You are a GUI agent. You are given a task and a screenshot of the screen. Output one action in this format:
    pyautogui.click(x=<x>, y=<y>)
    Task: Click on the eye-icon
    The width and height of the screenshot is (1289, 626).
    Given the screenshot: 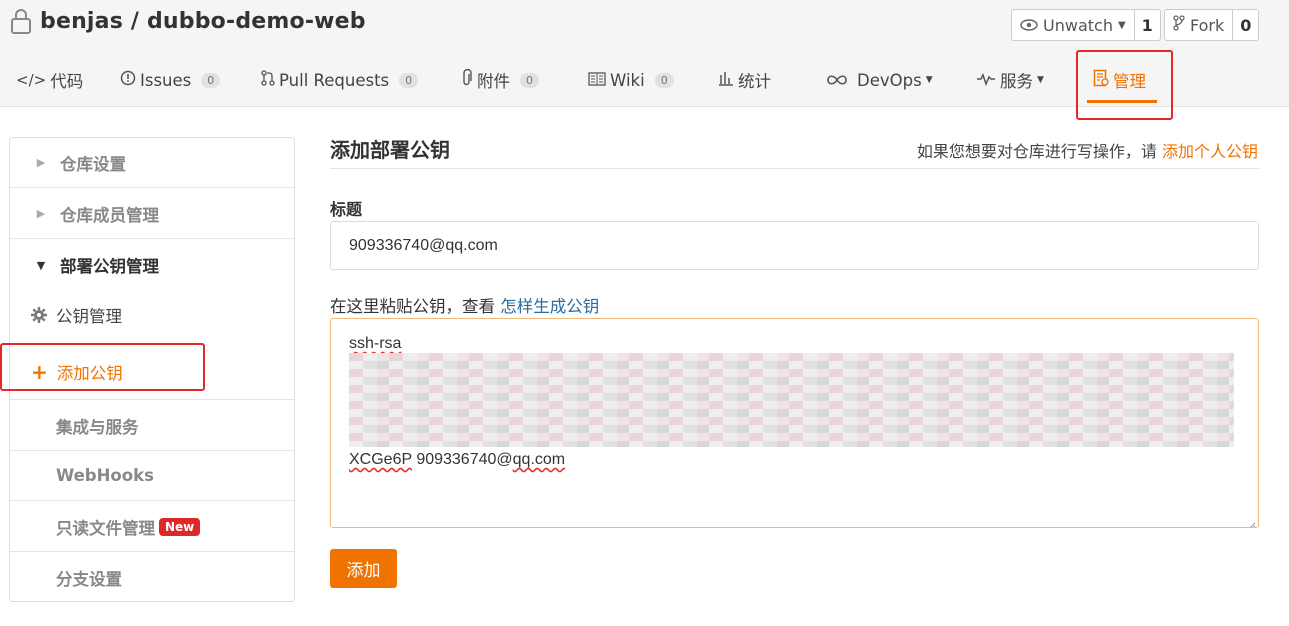 What is the action you would take?
    pyautogui.click(x=1029, y=25)
    